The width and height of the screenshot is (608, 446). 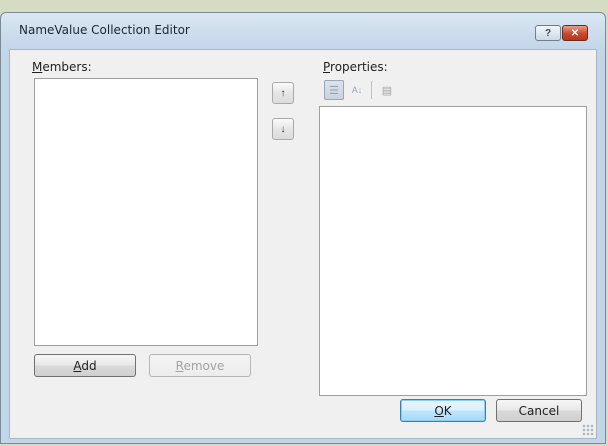 I want to click on arrow-down-icon: ↓, so click(x=283, y=129).